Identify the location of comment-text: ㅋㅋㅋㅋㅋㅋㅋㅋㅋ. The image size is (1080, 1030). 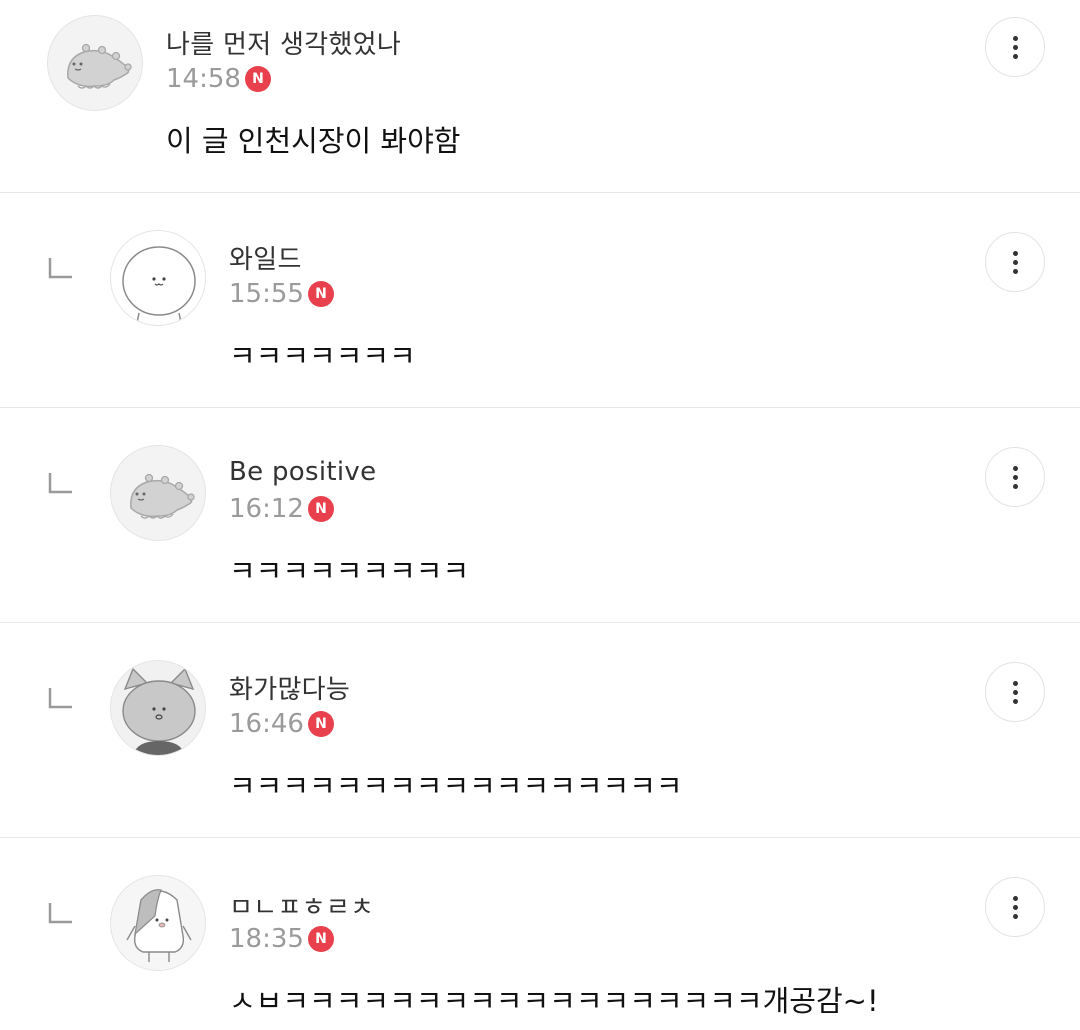
(349, 571).